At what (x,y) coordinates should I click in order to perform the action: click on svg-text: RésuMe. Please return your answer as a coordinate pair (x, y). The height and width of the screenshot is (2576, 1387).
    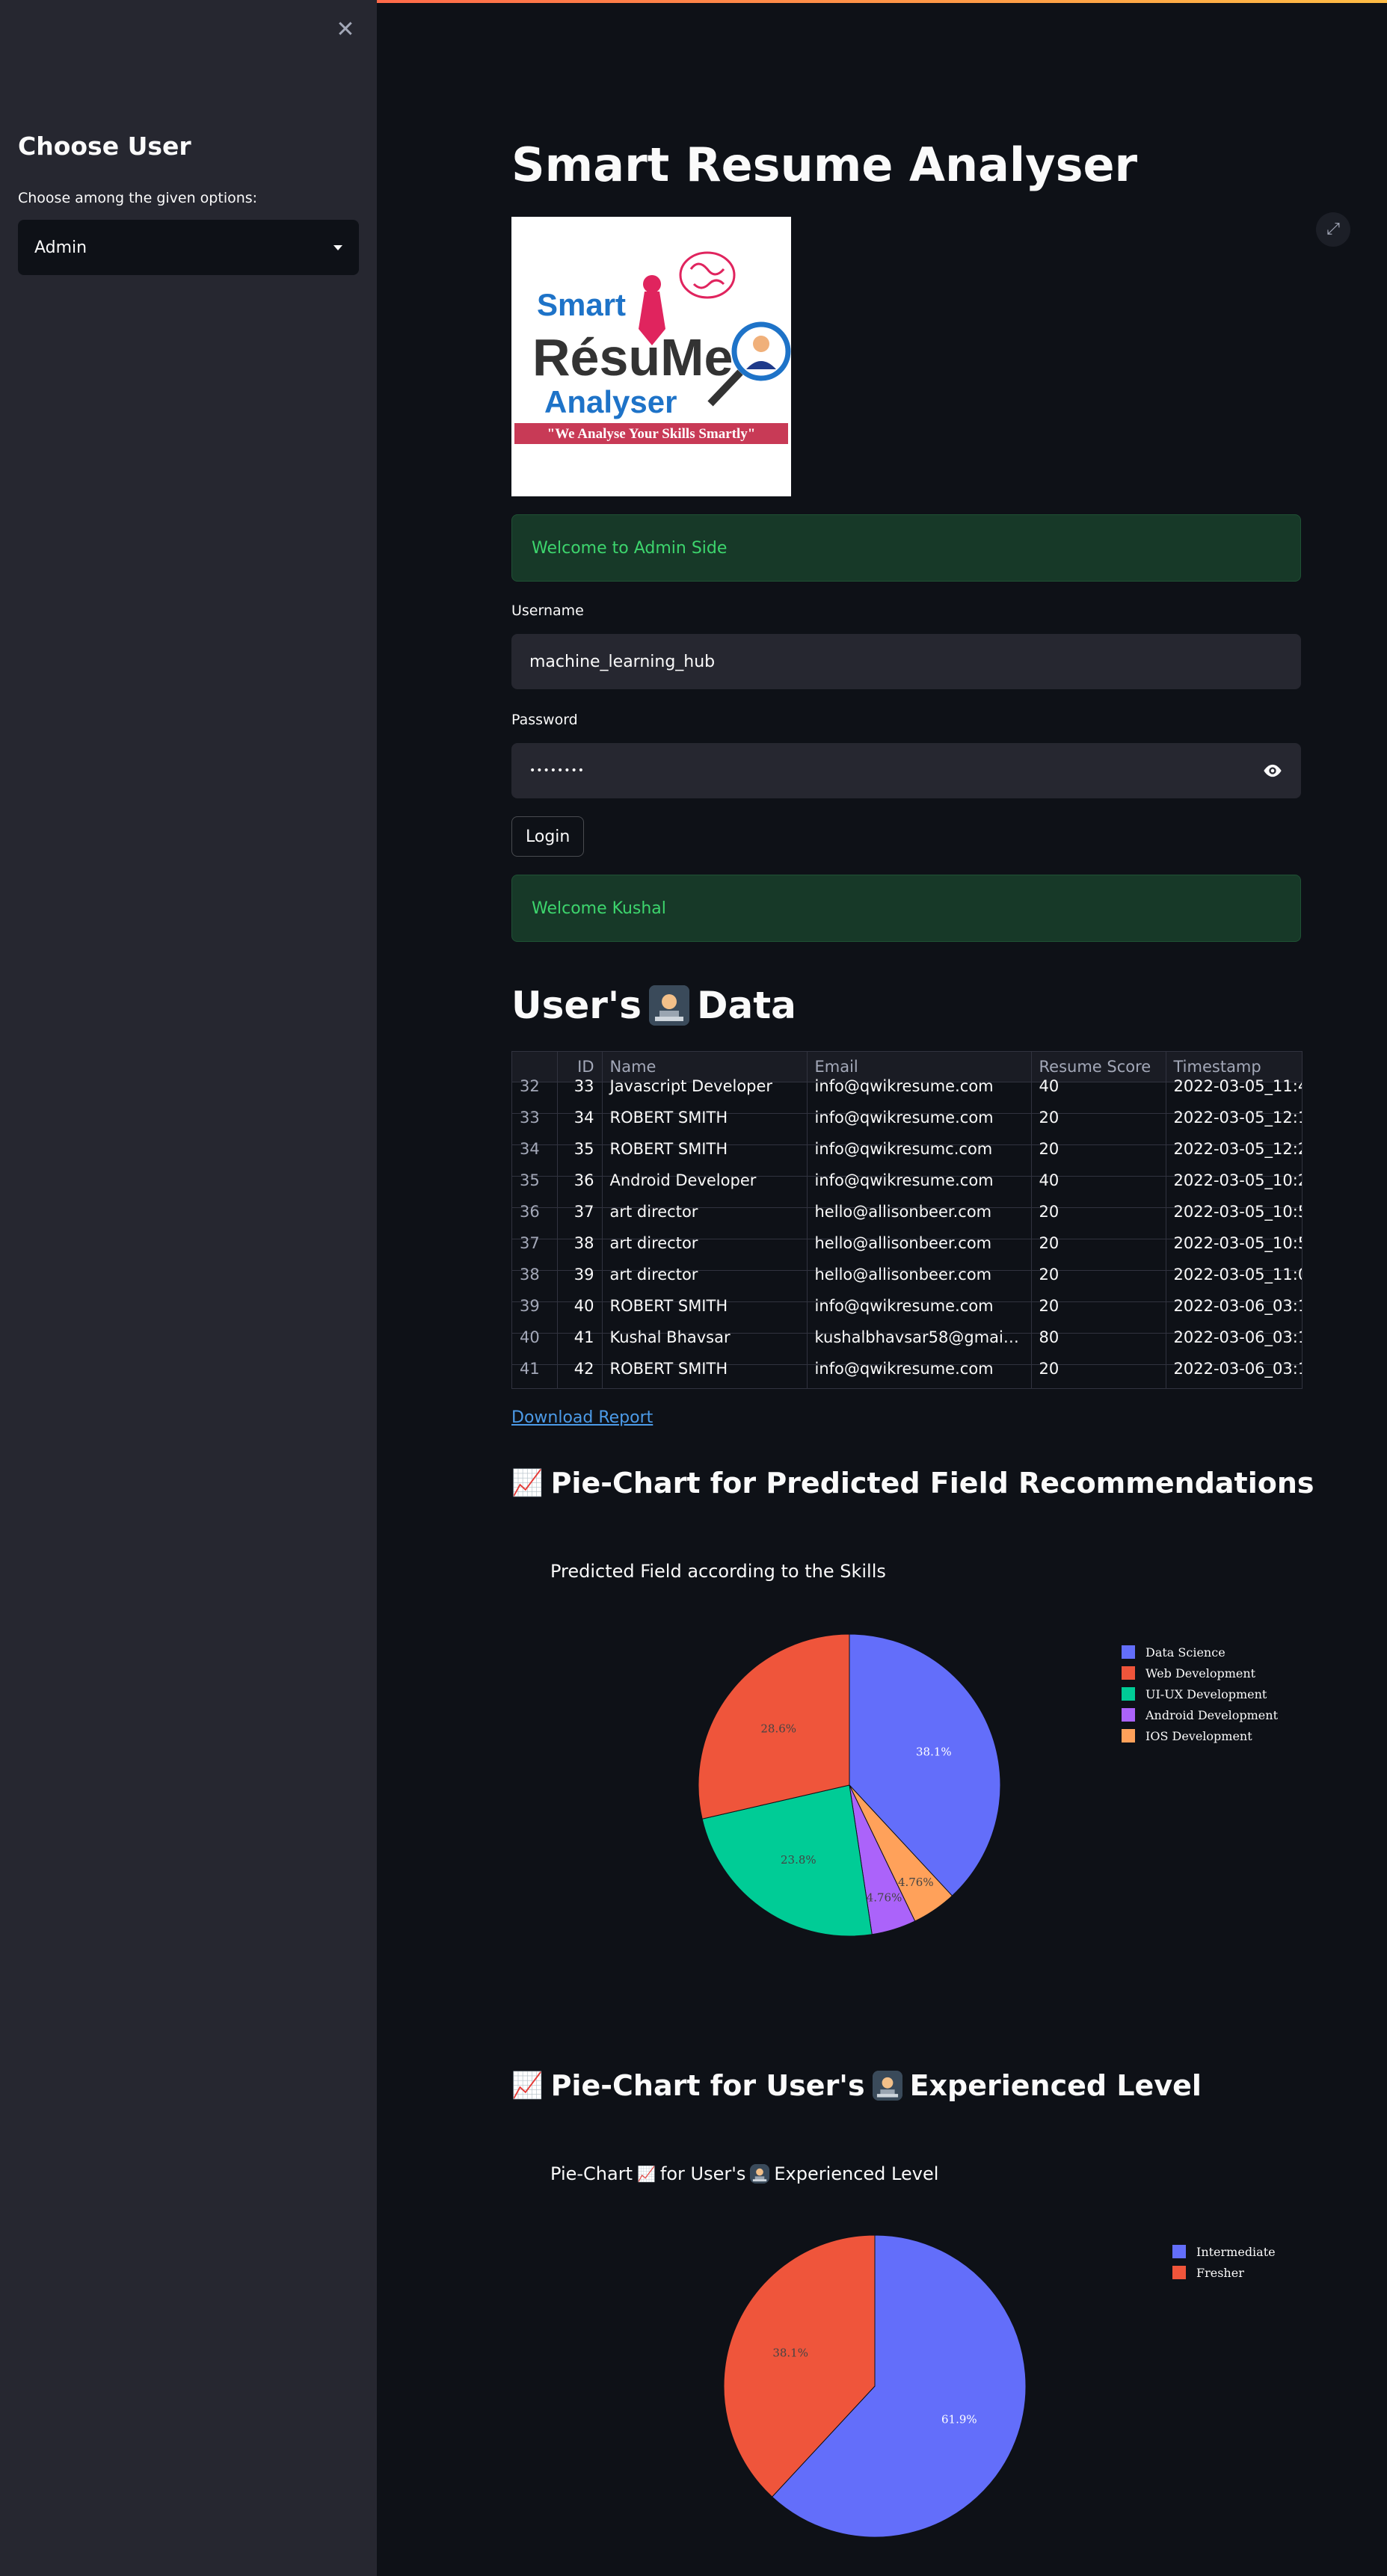
    Looking at the image, I should click on (632, 357).